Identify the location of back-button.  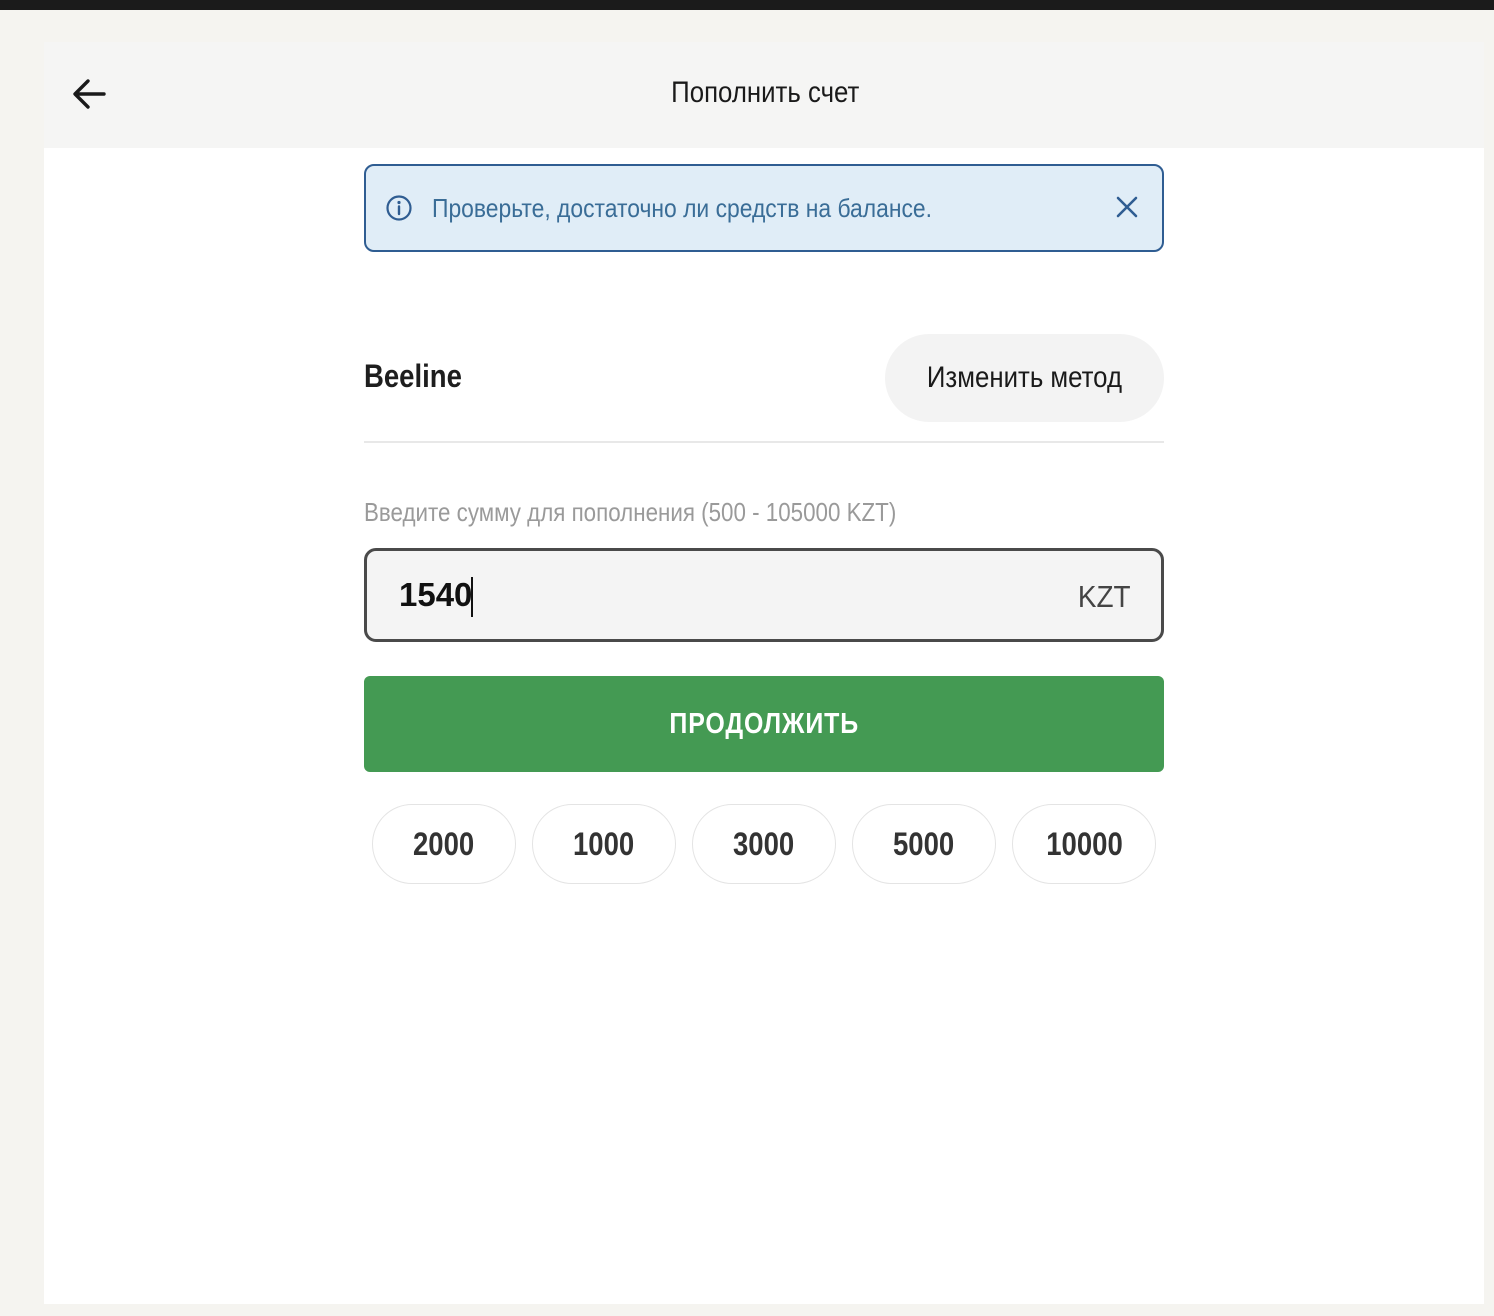
(90, 94).